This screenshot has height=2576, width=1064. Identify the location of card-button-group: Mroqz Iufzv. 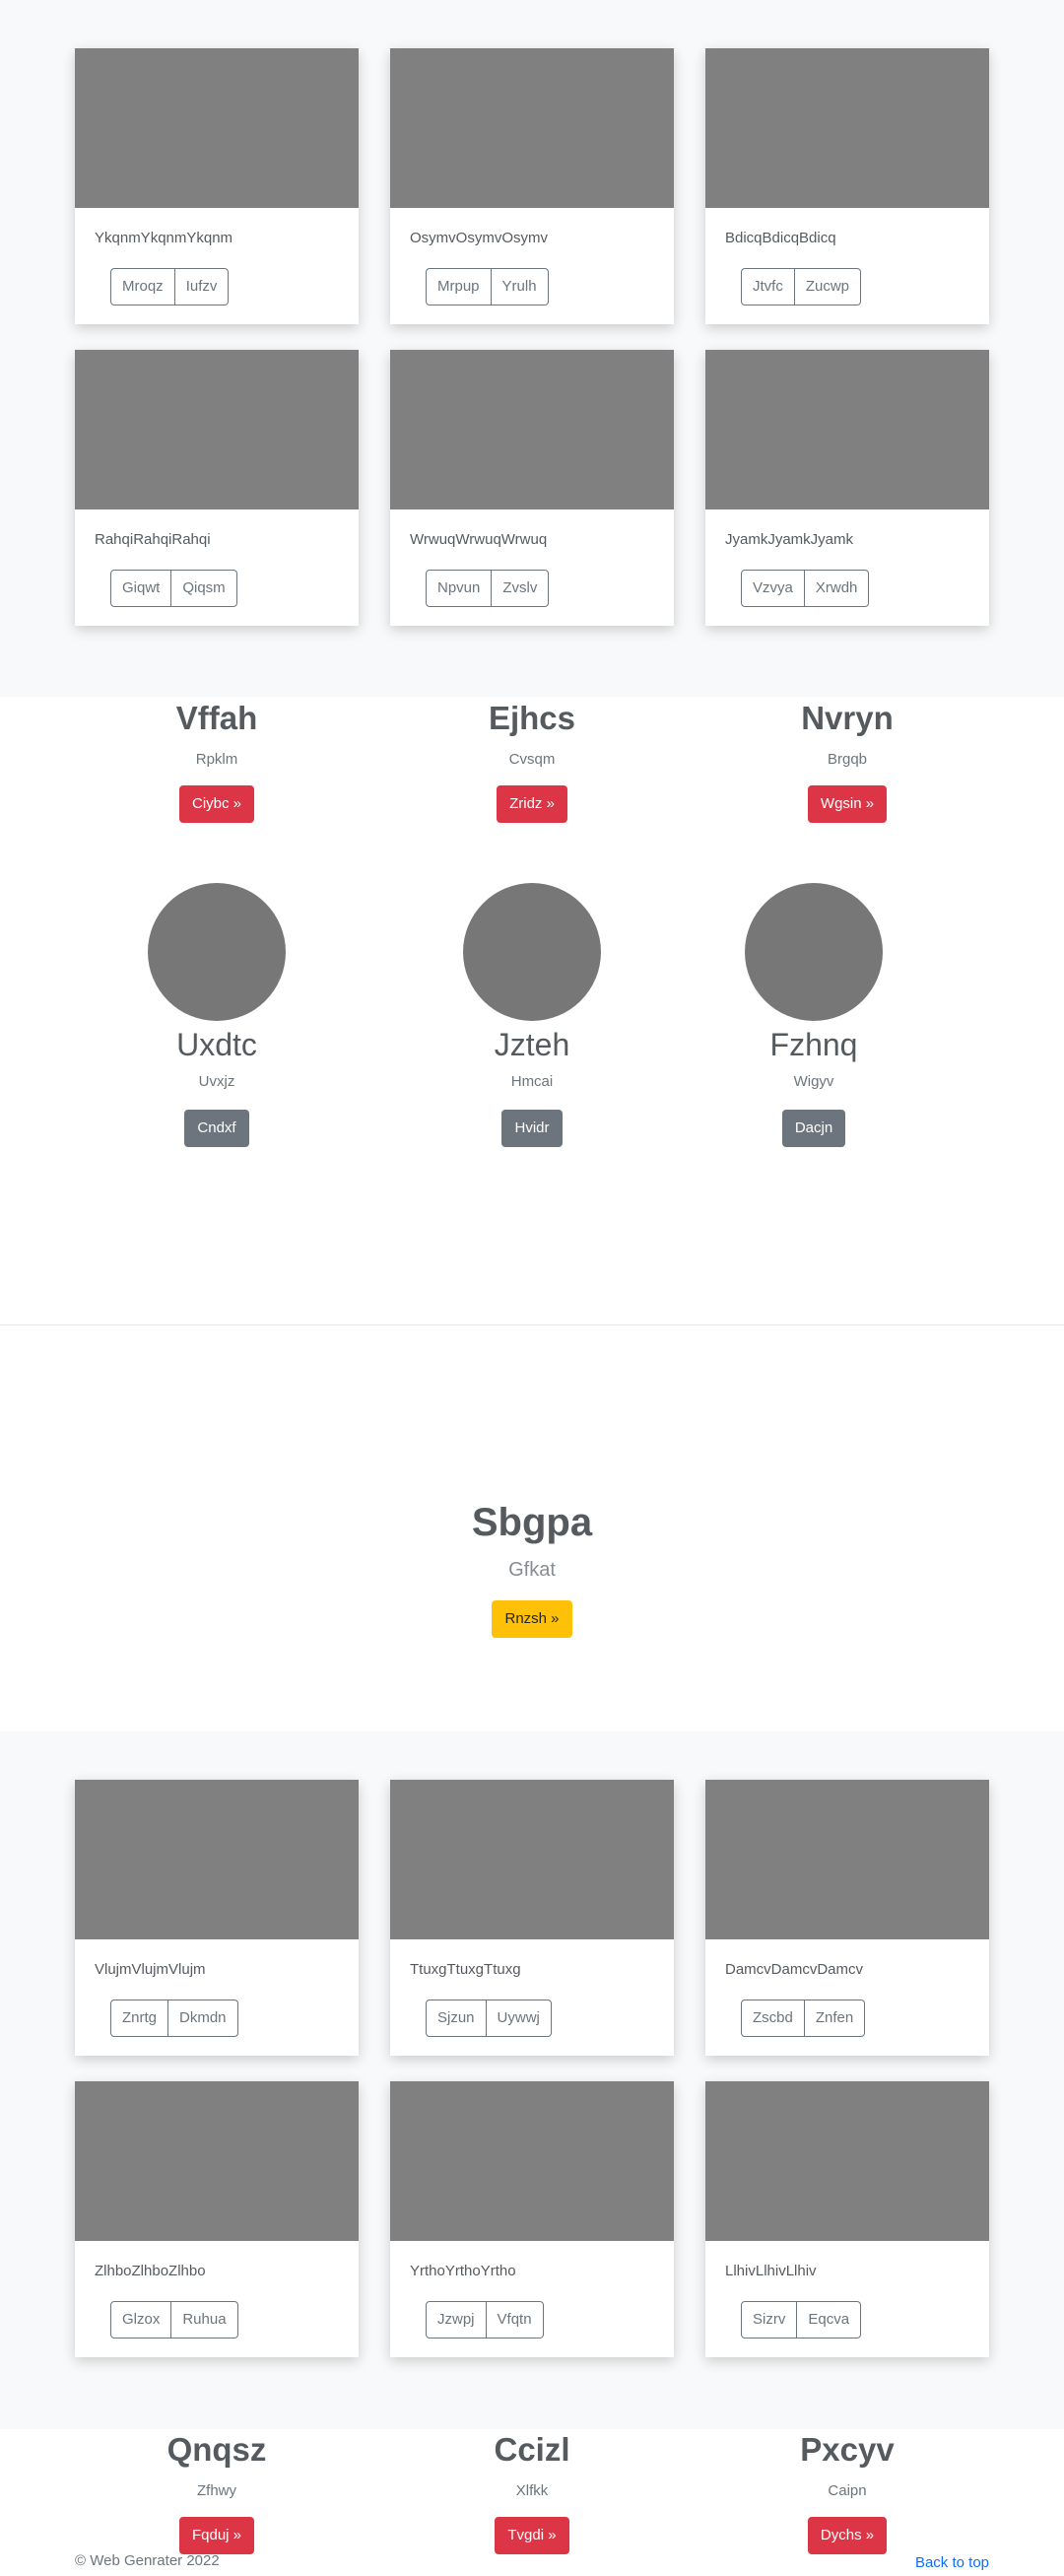
(170, 286).